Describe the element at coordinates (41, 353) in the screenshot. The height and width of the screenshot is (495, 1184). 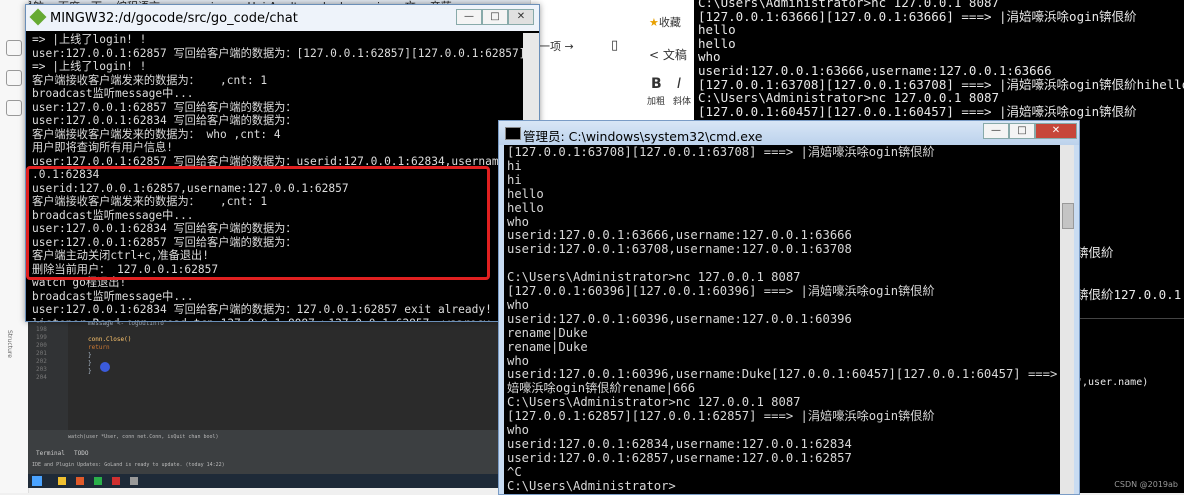
I see `line-number: 201` at that location.